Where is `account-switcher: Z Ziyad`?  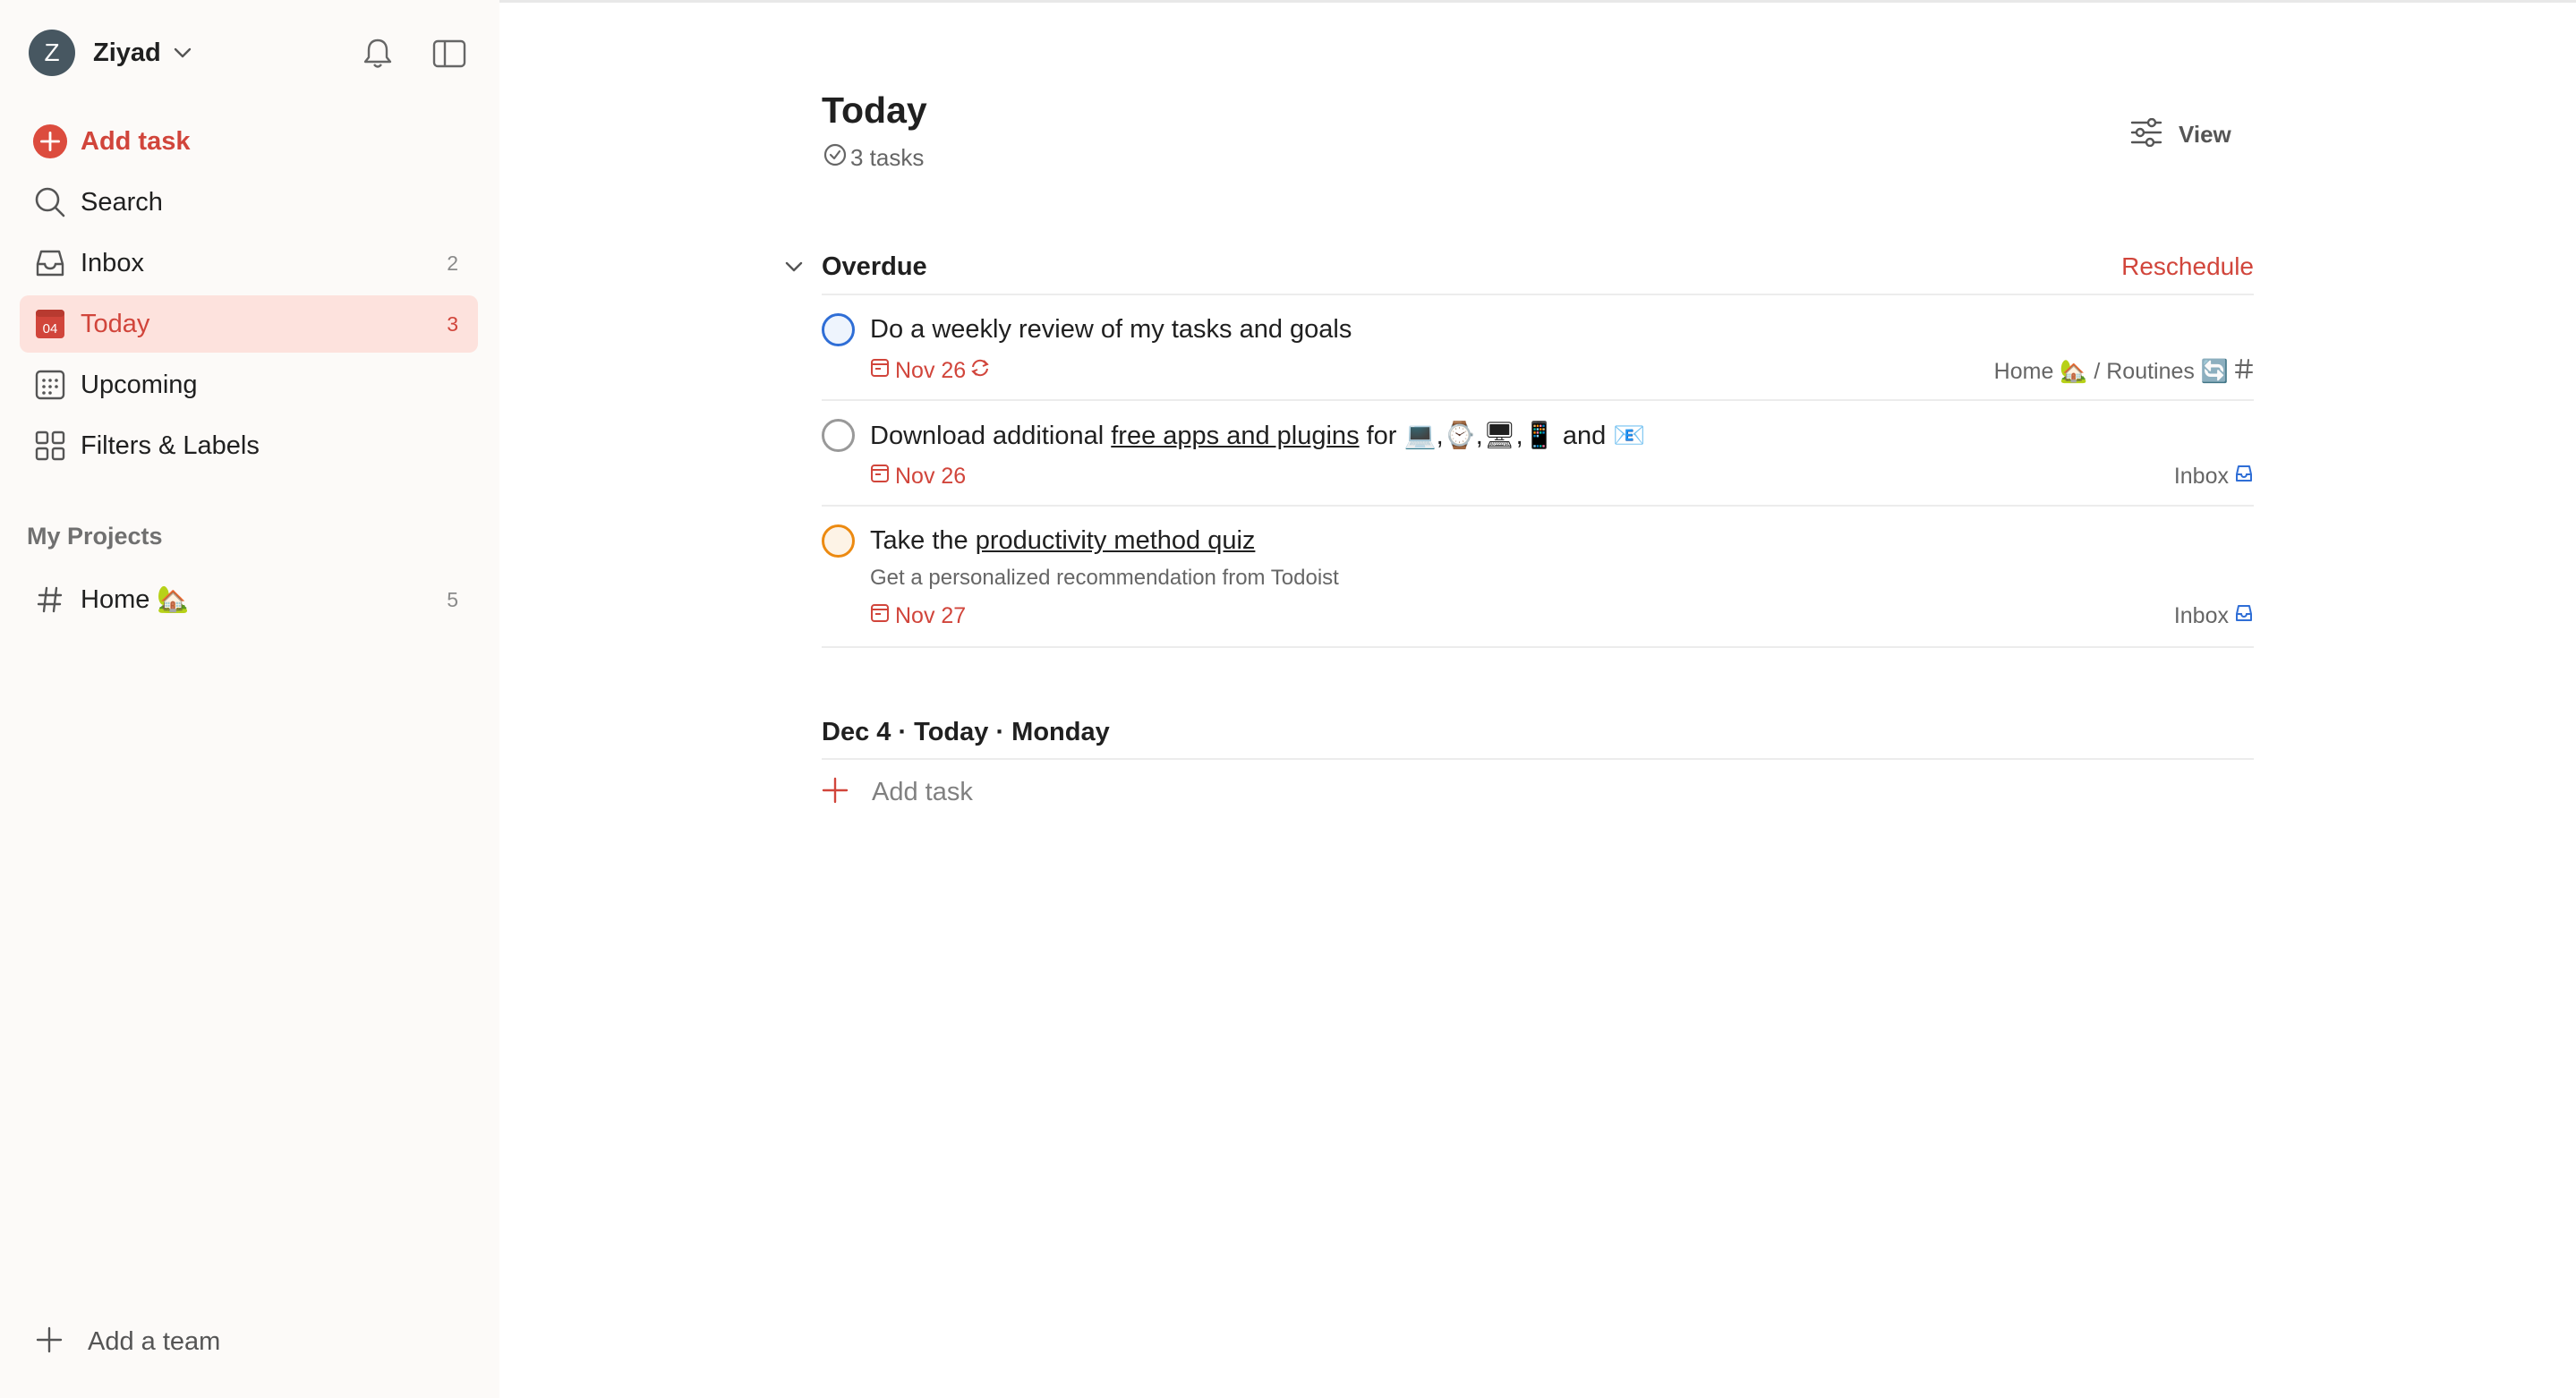
account-switcher: Z Ziyad is located at coordinates (110, 53).